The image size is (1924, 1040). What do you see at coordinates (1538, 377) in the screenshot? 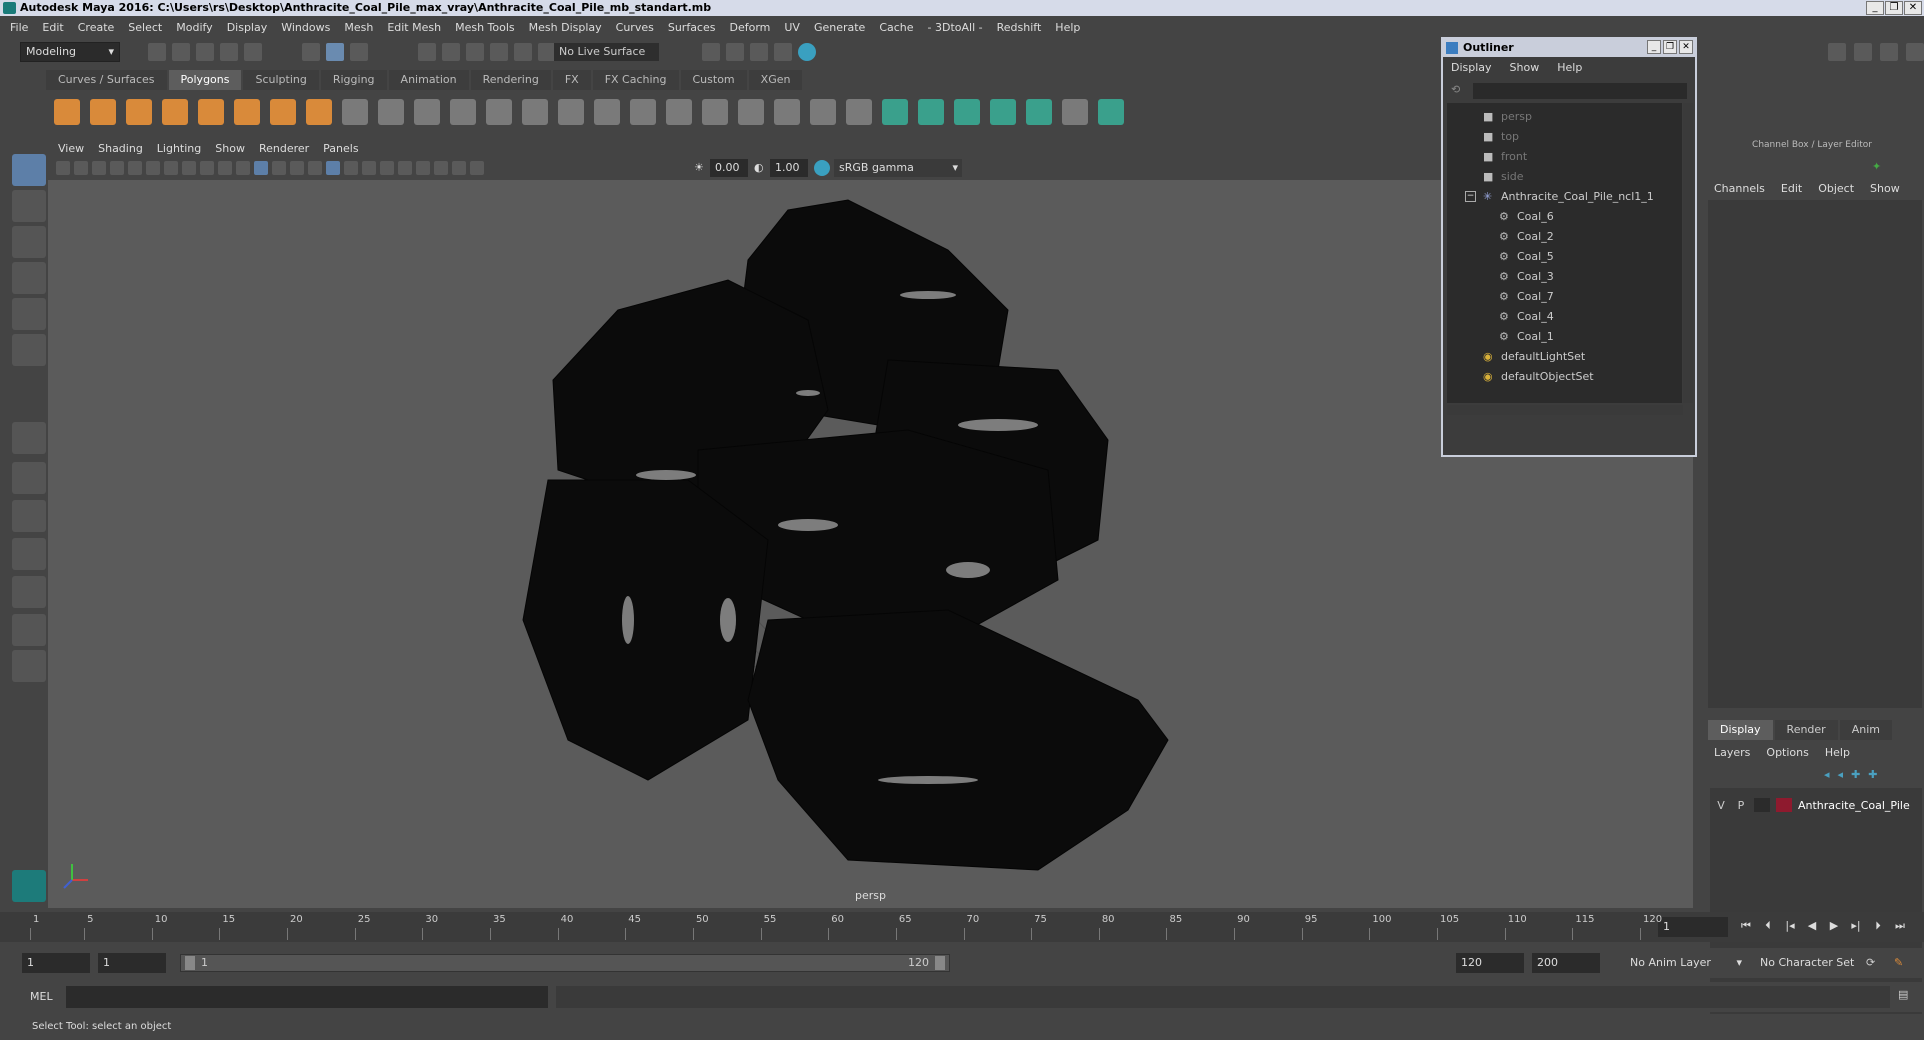
I see `outliner-item: ◉ defaultObjectSet` at bounding box center [1538, 377].